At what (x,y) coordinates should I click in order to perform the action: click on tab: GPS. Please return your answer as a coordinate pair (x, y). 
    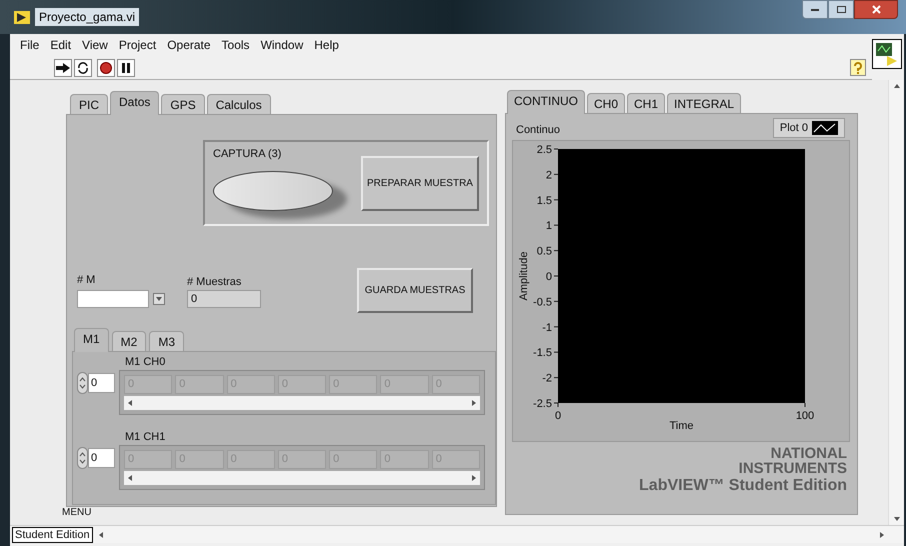
    Looking at the image, I should click on (183, 104).